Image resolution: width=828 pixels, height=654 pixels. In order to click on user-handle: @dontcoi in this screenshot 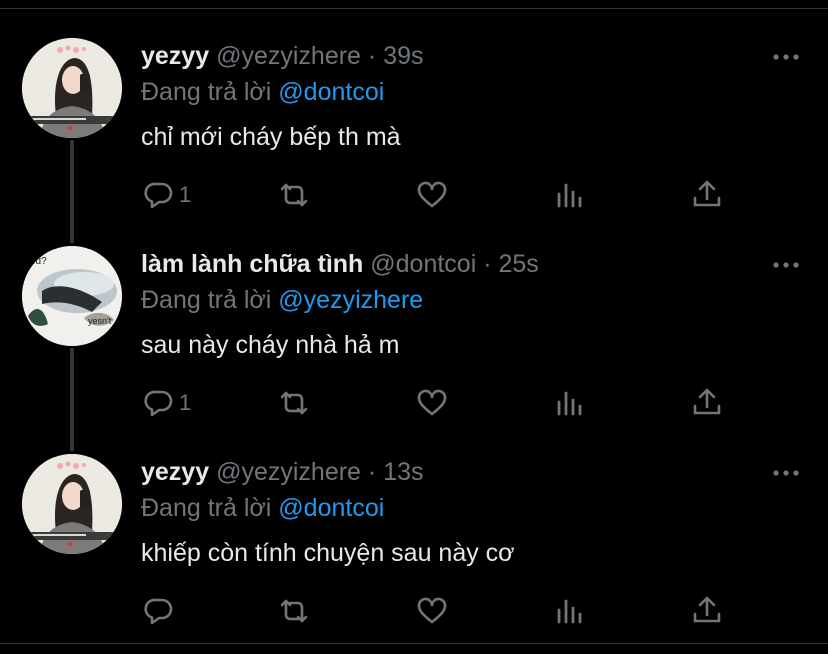, I will do `click(423, 264)`.